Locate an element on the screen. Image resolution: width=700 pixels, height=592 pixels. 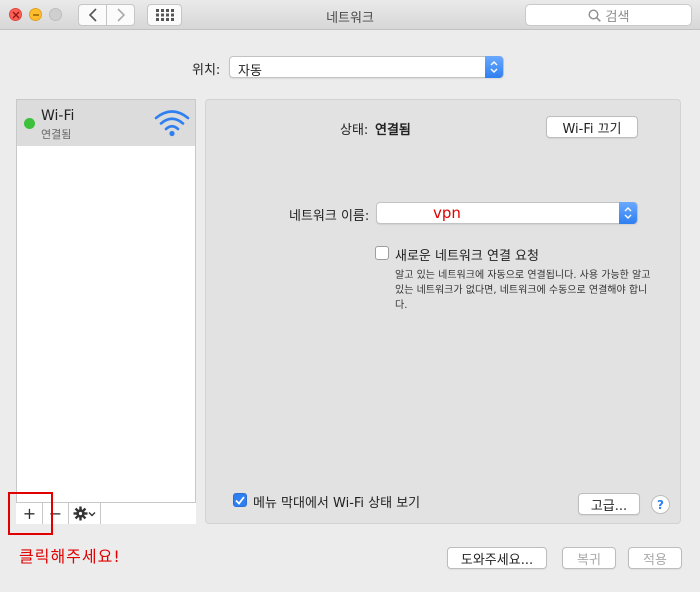
wifi-icon is located at coordinates (172, 123).